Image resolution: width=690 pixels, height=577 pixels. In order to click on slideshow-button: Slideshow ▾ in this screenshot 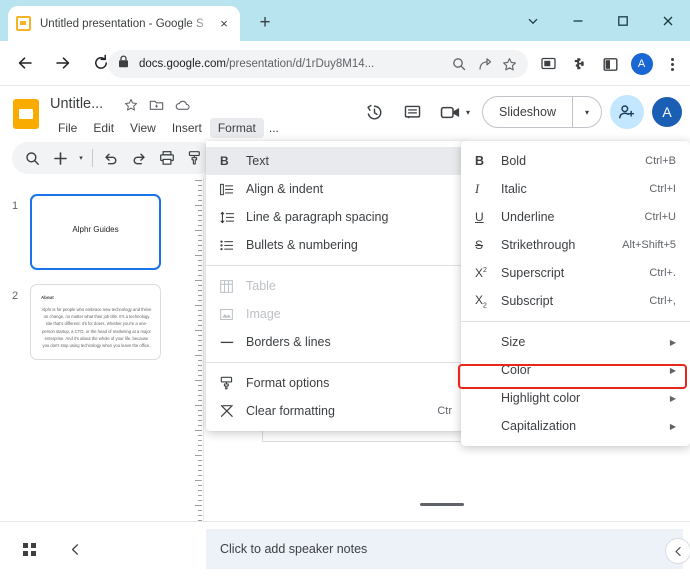, I will do `click(542, 112)`.